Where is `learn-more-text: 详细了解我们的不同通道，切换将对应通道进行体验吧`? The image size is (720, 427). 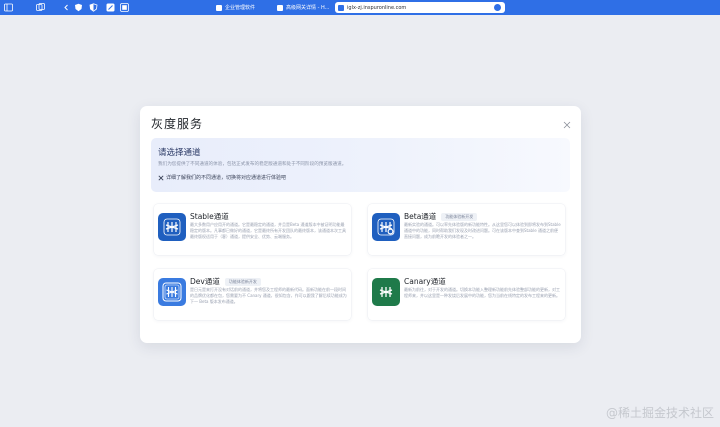
learn-more-text: 详细了解我们的不同通道，切换将对应通道进行体验吧 is located at coordinates (226, 178).